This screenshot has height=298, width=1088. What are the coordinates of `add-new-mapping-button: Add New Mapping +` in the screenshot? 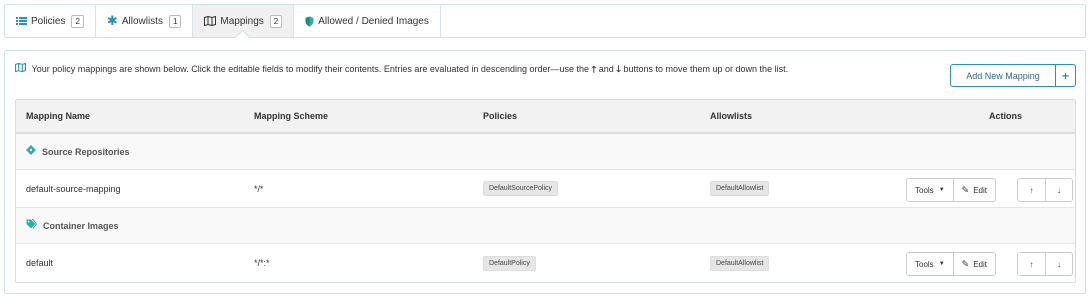 It's located at (1013, 75).